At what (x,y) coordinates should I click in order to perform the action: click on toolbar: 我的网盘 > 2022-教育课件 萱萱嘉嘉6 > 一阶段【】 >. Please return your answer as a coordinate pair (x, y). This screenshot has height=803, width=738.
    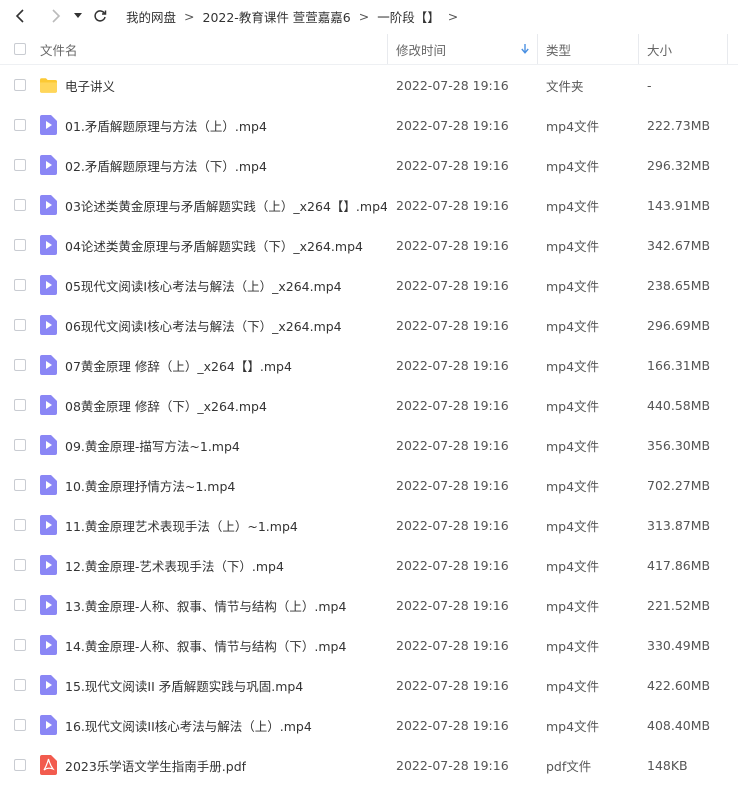
    Looking at the image, I should click on (369, 16).